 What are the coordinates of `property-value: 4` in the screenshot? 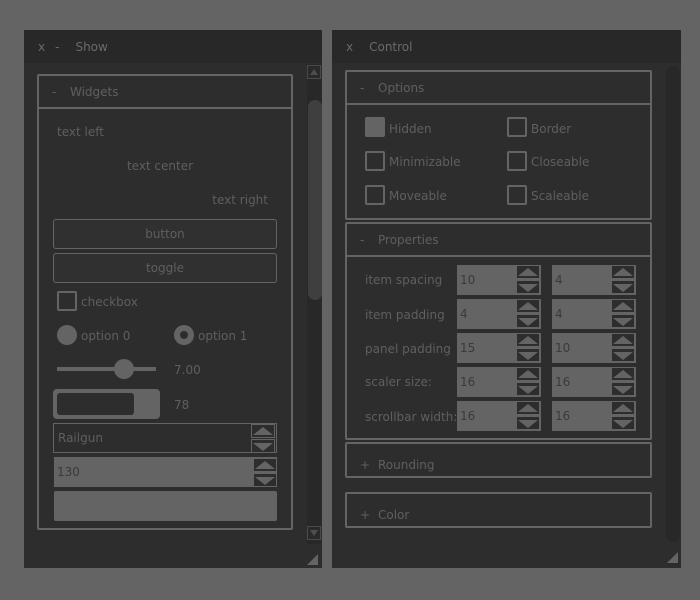 It's located at (559, 280).